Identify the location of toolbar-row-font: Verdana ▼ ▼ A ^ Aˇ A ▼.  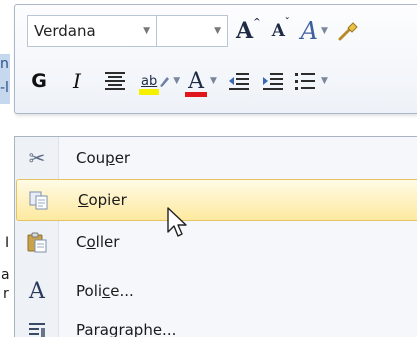
(193, 31).